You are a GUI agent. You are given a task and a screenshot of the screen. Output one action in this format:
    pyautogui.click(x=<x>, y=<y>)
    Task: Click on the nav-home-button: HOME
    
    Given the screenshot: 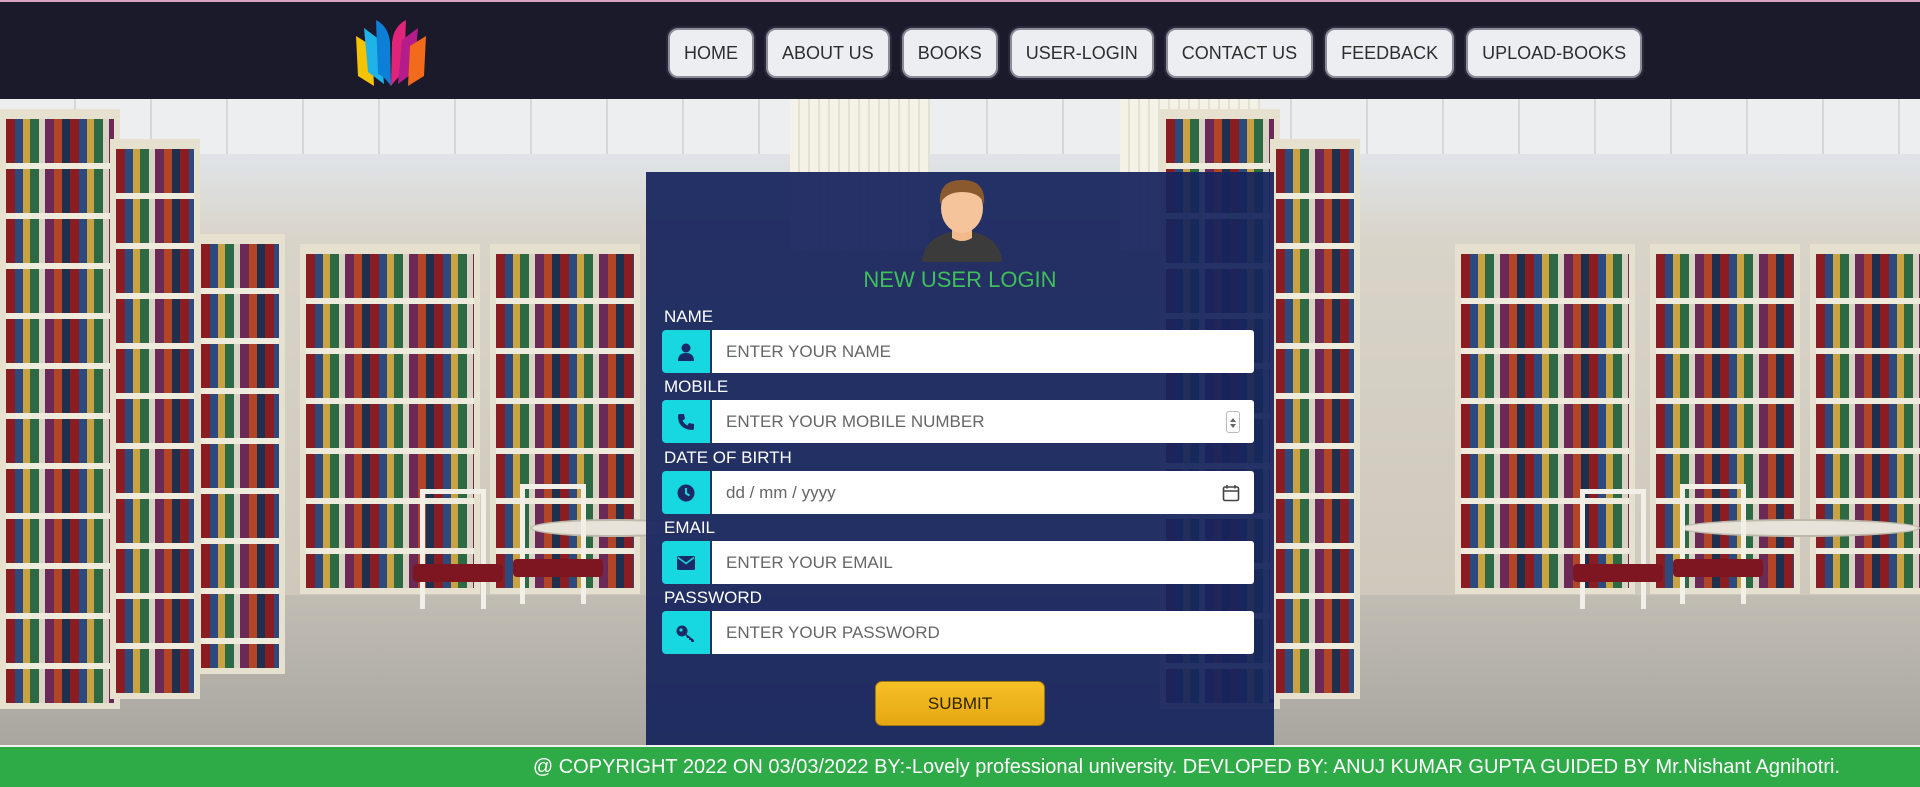 What is the action you would take?
    pyautogui.click(x=711, y=53)
    